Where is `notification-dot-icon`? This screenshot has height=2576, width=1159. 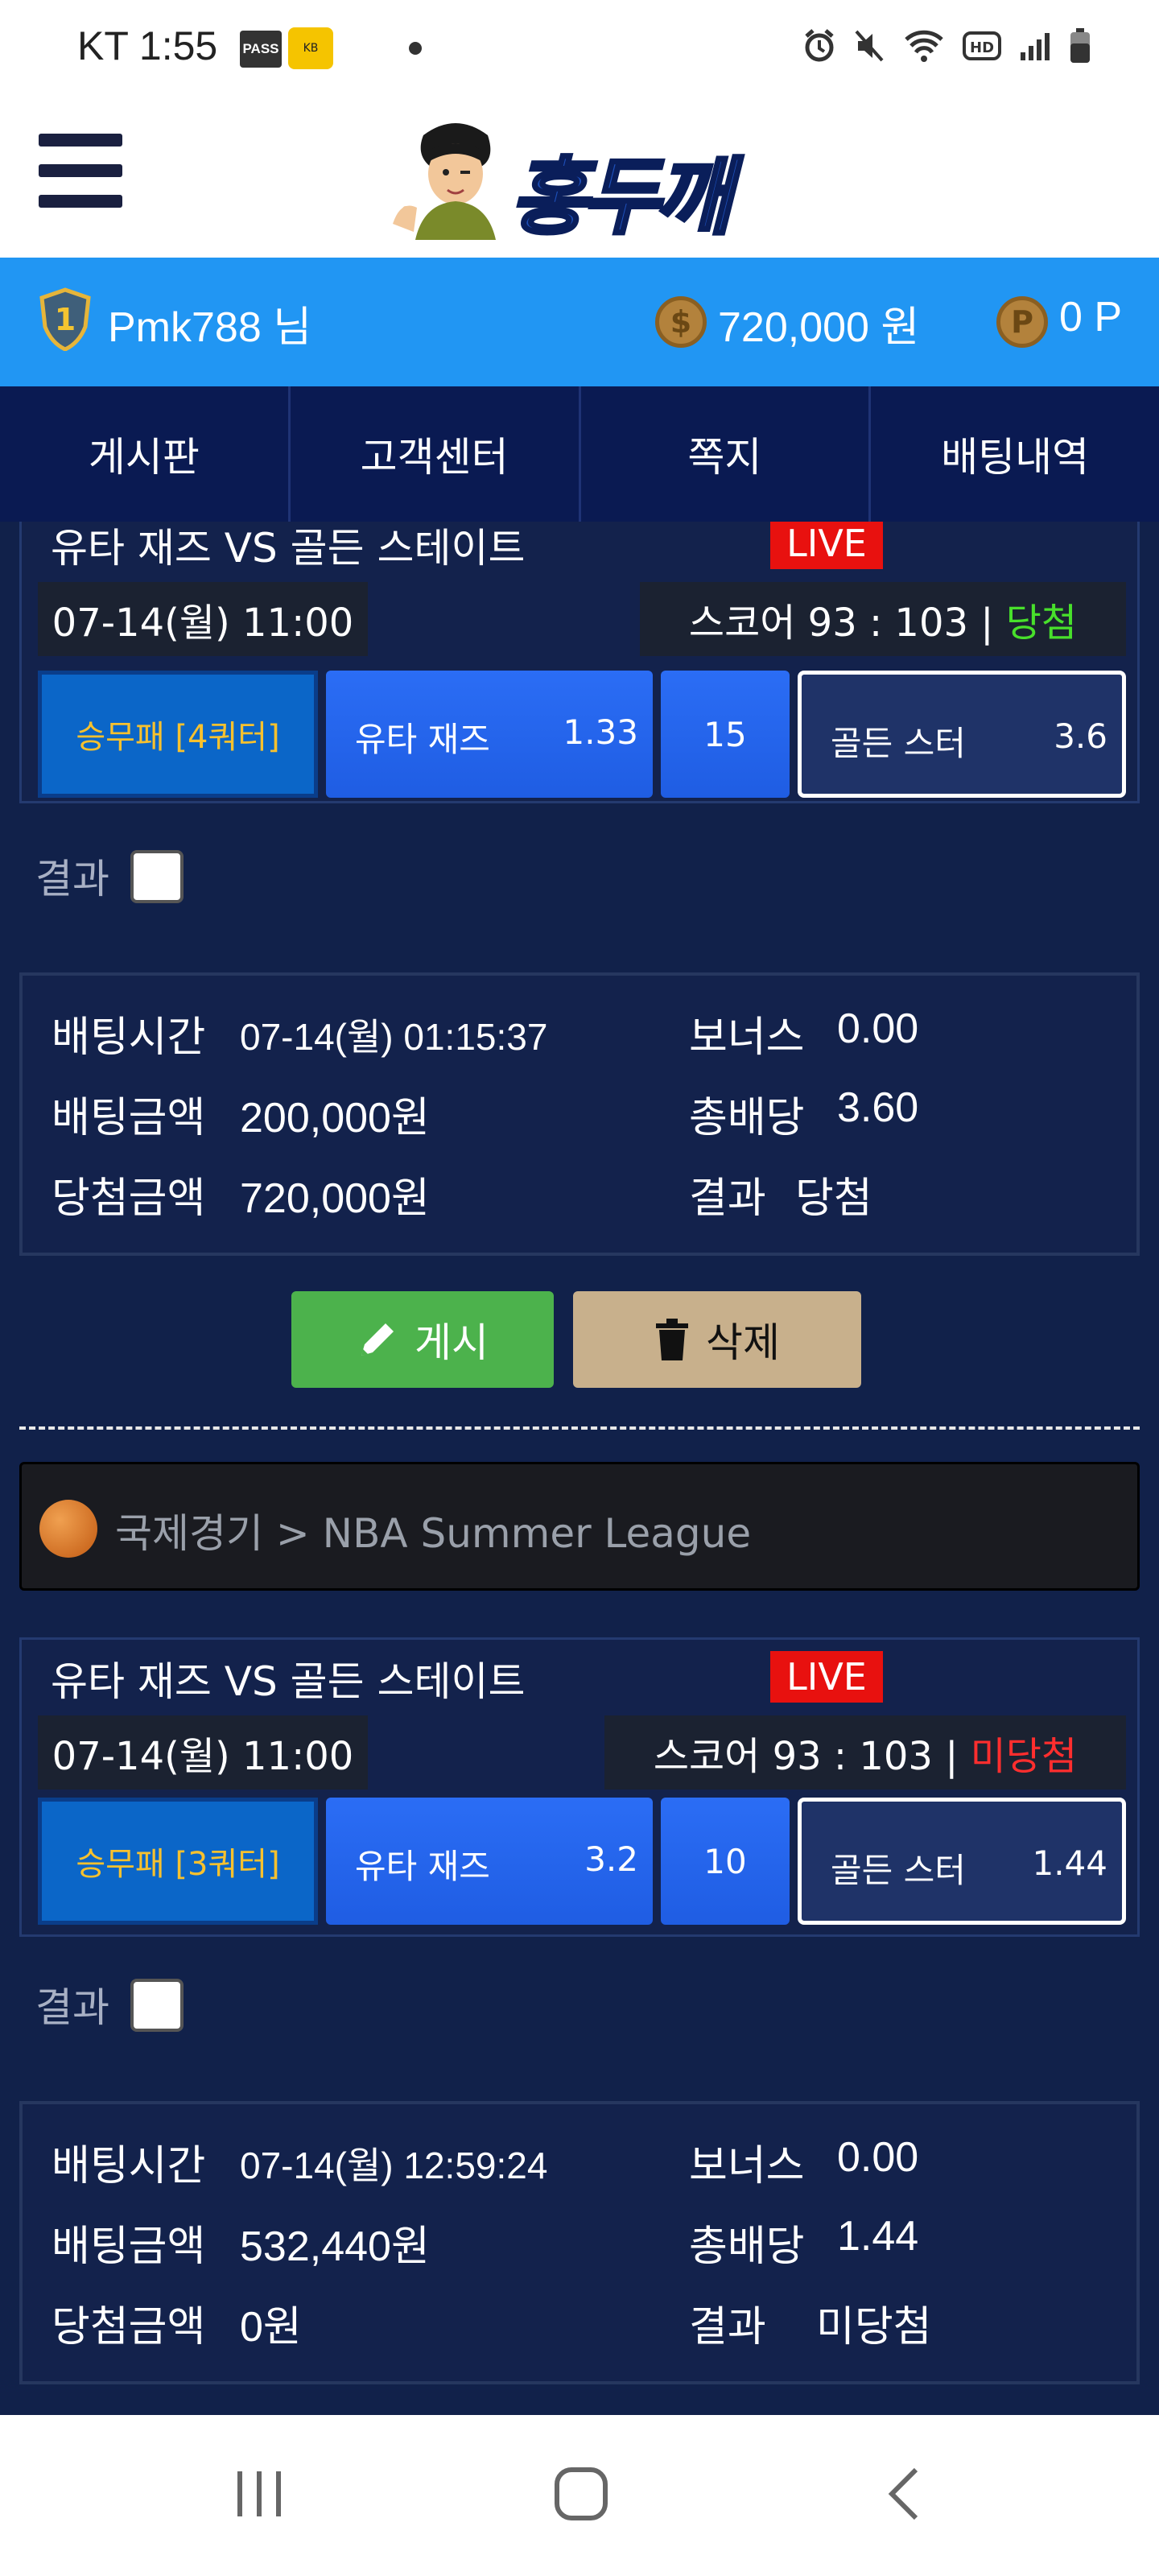
notification-dot-icon is located at coordinates (415, 48).